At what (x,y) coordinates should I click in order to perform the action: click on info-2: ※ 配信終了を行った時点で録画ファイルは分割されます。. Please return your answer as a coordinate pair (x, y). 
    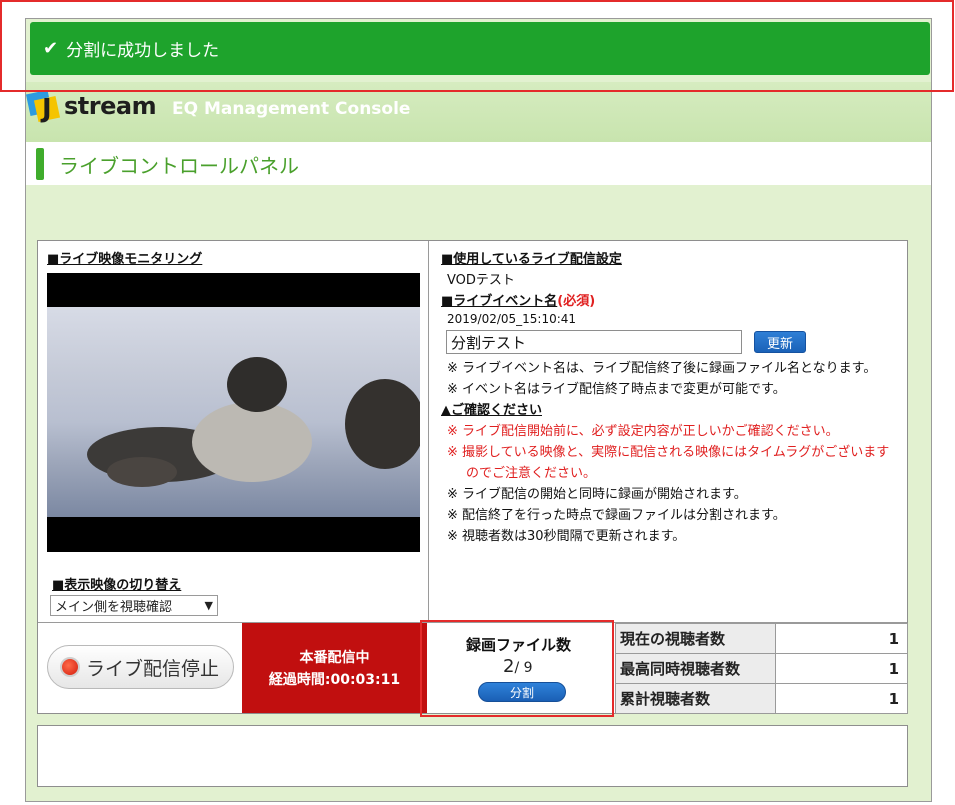
    Looking at the image, I should click on (616, 515).